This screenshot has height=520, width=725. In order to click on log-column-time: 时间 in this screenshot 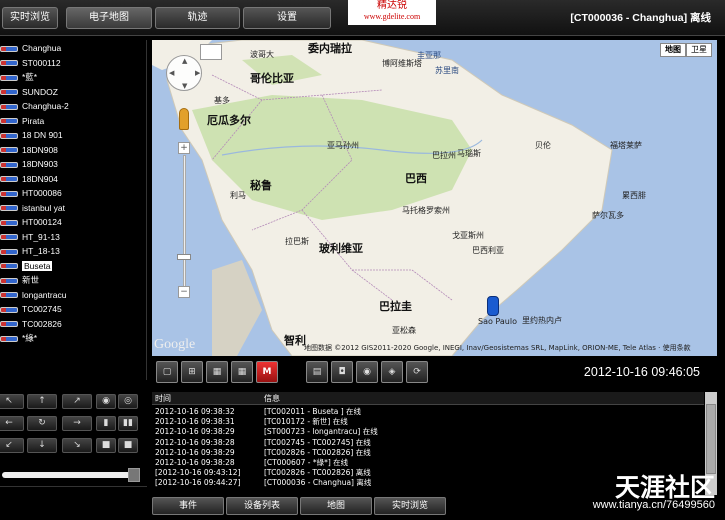, I will do `click(163, 398)`.